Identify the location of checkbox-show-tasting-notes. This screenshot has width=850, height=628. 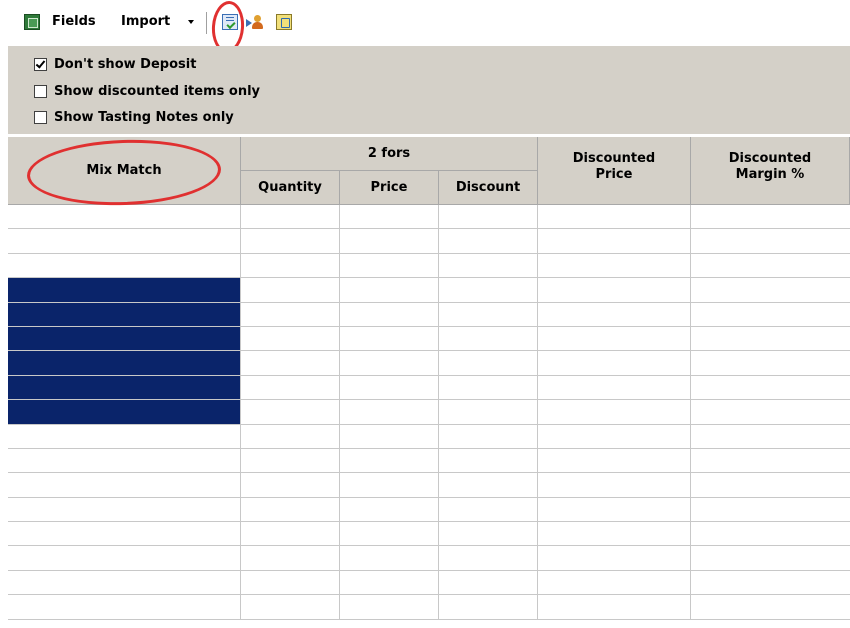
(40, 117).